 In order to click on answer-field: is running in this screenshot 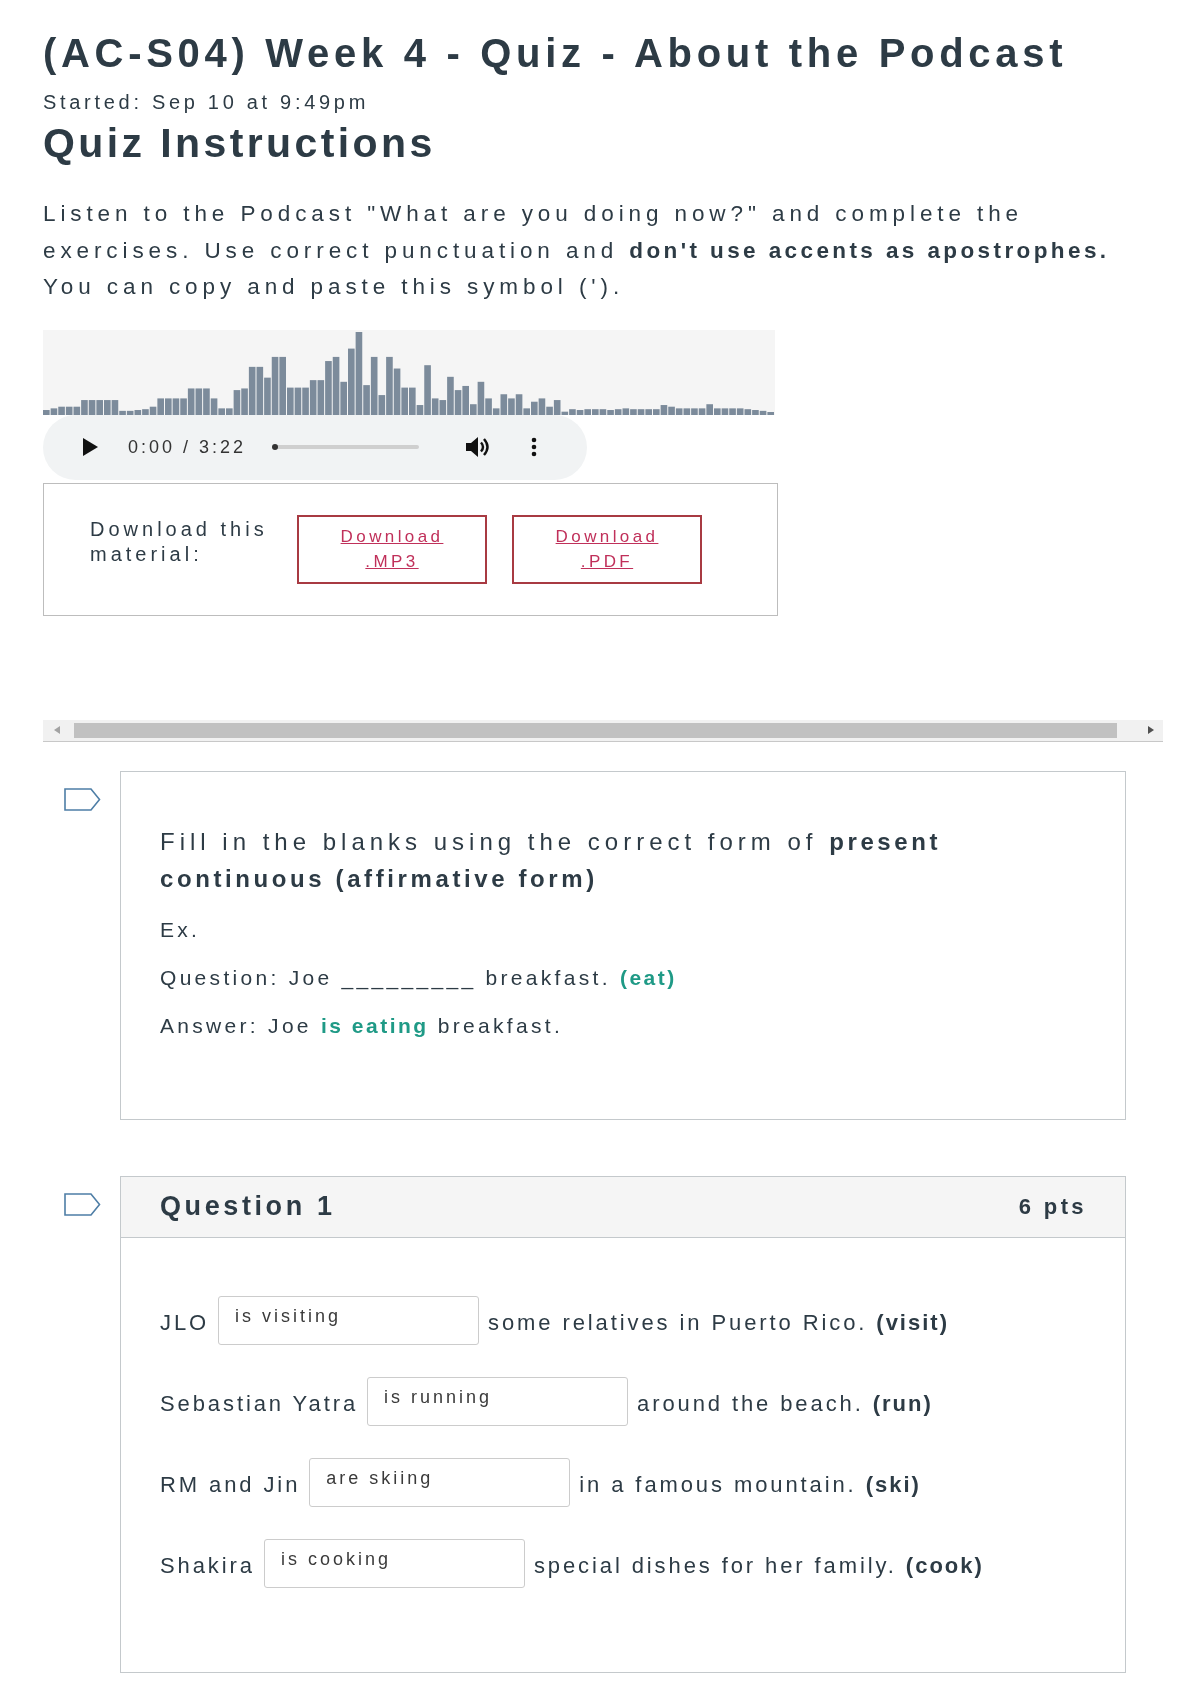, I will do `click(497, 1401)`.